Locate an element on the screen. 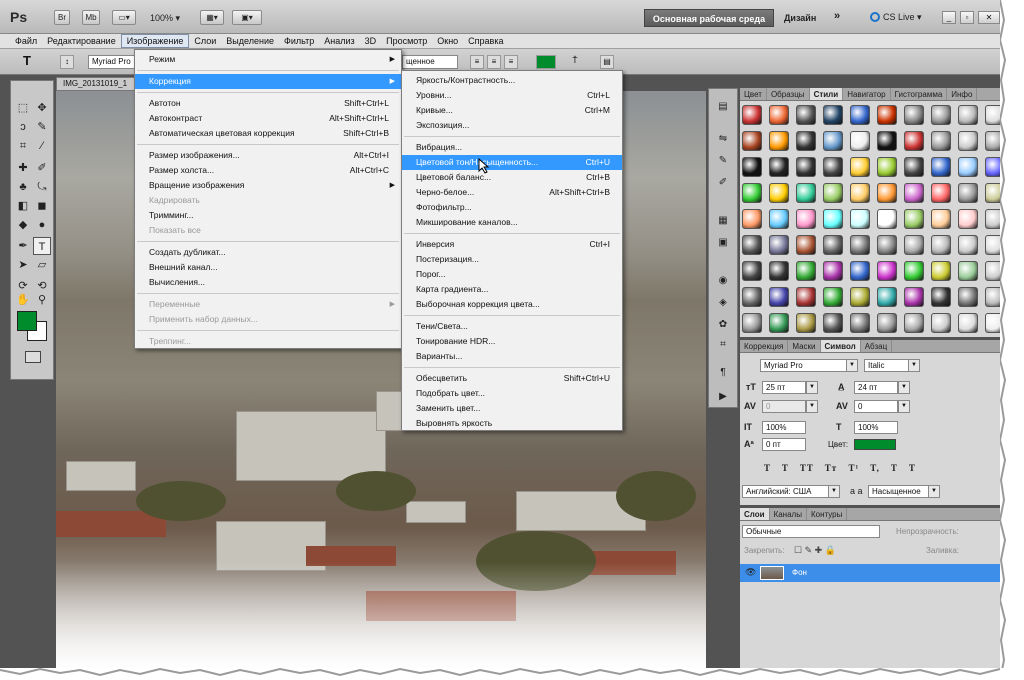  menu-item: Автотон Shift+Ctrl+L is located at coordinates (268, 103).